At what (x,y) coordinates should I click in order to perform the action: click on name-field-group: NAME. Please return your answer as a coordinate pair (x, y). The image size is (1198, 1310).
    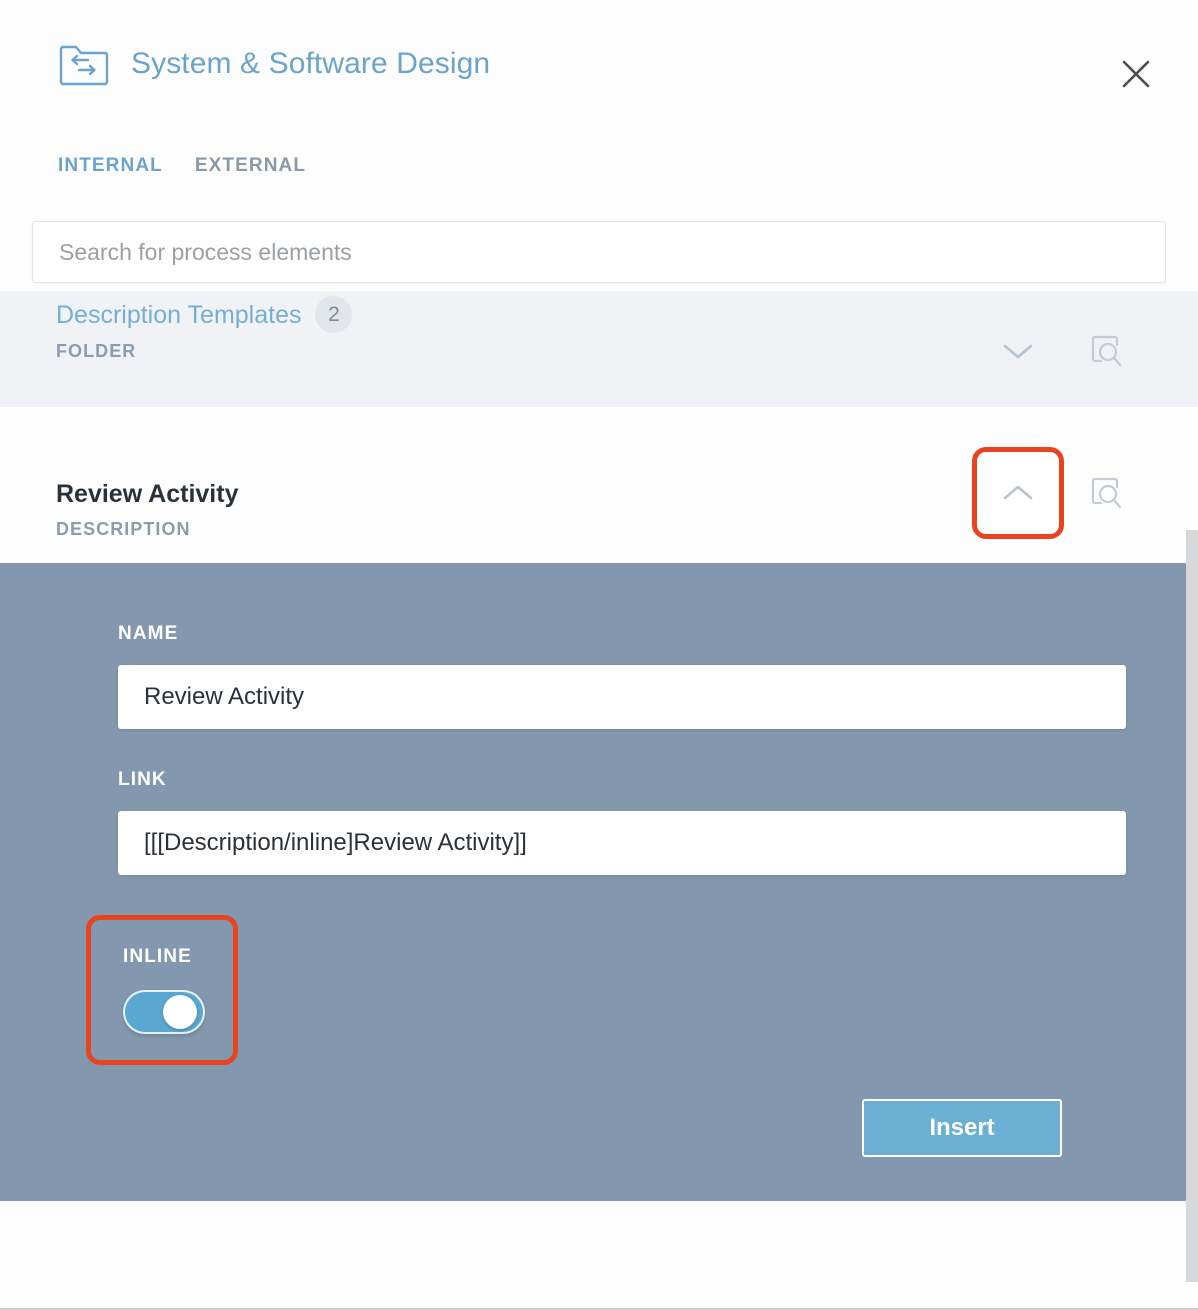
    Looking at the image, I should click on (594, 676).